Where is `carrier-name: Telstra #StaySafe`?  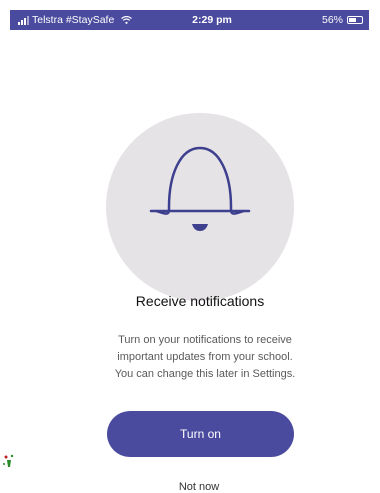
carrier-name: Telstra #StaySafe is located at coordinates (73, 20).